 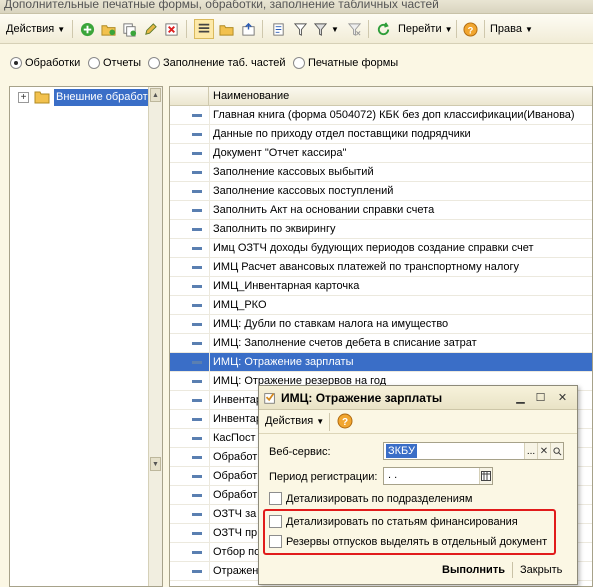 What do you see at coordinates (235, 495) in the screenshot?
I see `list-item-label: Обработ` at bounding box center [235, 495].